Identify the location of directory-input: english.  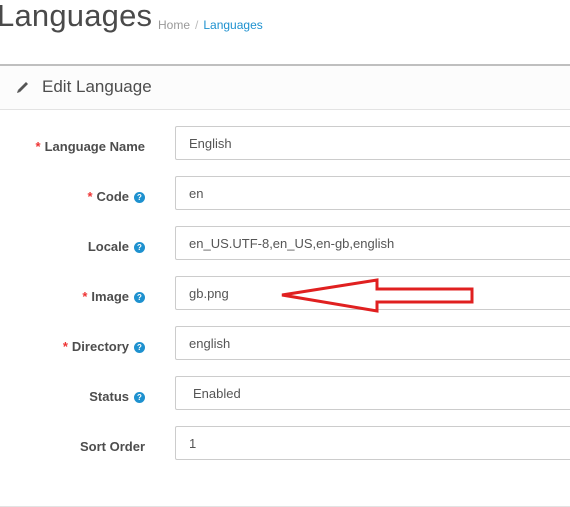
(372, 343).